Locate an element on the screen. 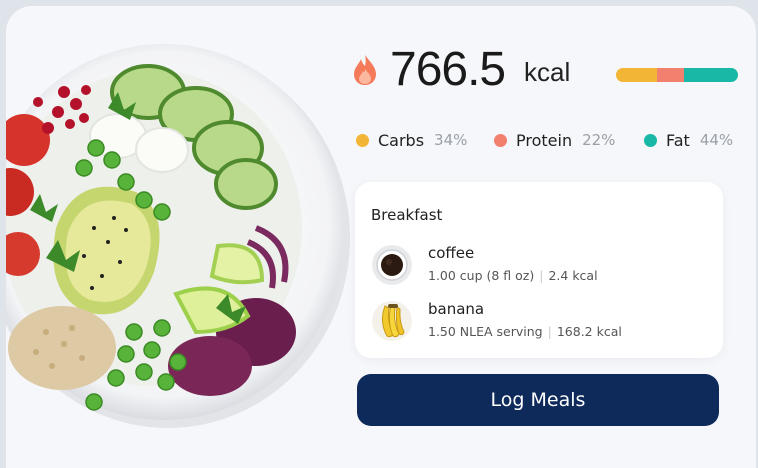 This screenshot has width=758, height=468. food-name: banana is located at coordinates (456, 309).